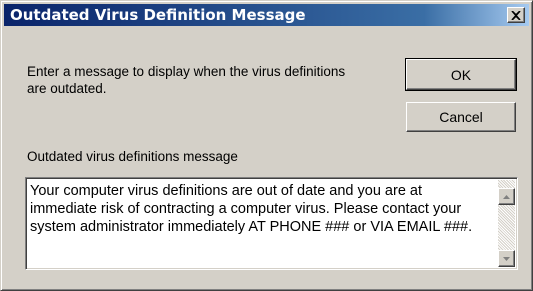 The image size is (533, 291). Describe the element at coordinates (461, 117) in the screenshot. I see `cancel-button: Cancel` at that location.